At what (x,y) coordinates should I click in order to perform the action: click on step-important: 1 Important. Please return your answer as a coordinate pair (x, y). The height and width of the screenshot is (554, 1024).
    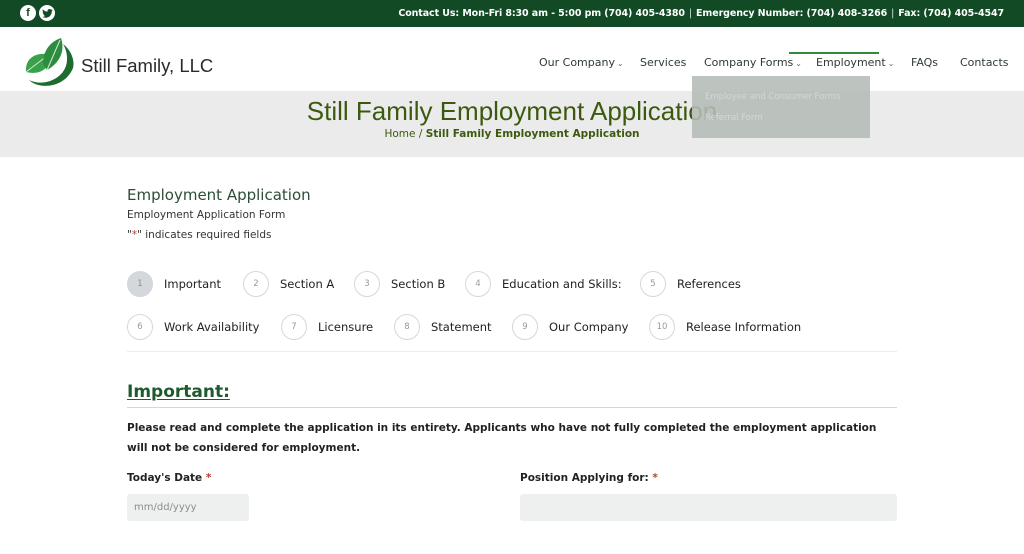
    Looking at the image, I should click on (174, 284).